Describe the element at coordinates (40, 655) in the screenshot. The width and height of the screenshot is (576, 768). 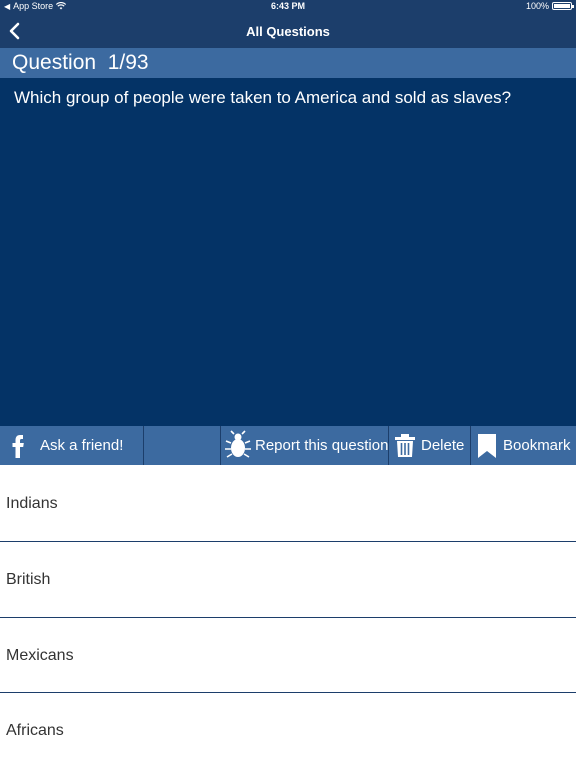
I see `answer-text: Mexicans` at that location.